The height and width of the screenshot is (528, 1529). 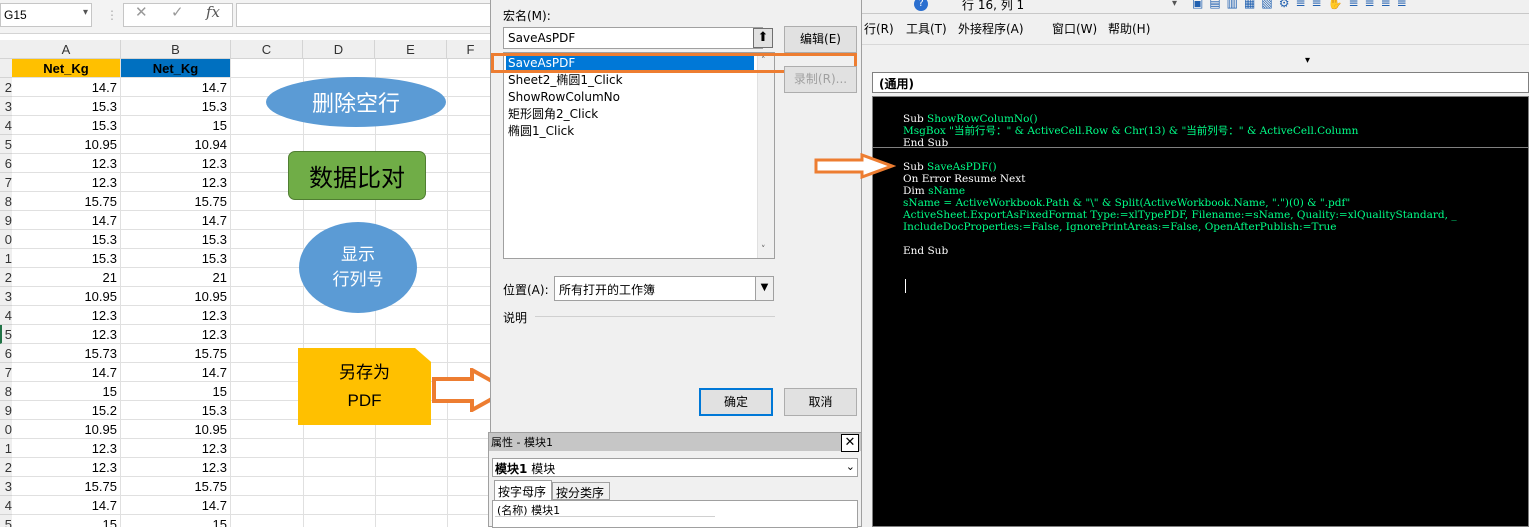 What do you see at coordinates (141, 12) in the screenshot?
I see `cancel-icon: ✕` at bounding box center [141, 12].